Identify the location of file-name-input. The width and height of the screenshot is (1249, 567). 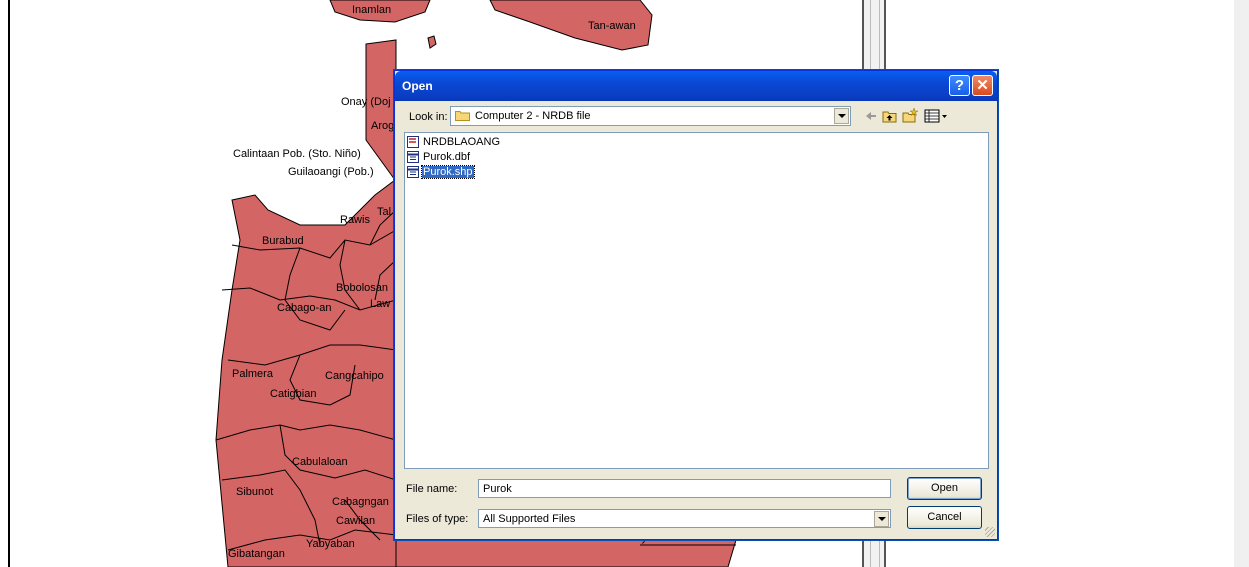
(684, 488).